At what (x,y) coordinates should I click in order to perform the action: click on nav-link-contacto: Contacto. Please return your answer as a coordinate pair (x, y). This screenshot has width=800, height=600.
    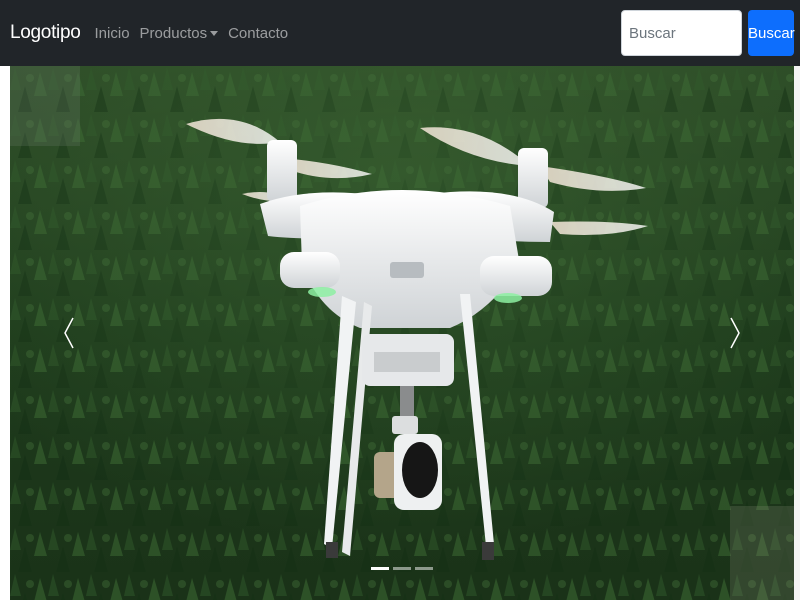
    Looking at the image, I should click on (258, 33).